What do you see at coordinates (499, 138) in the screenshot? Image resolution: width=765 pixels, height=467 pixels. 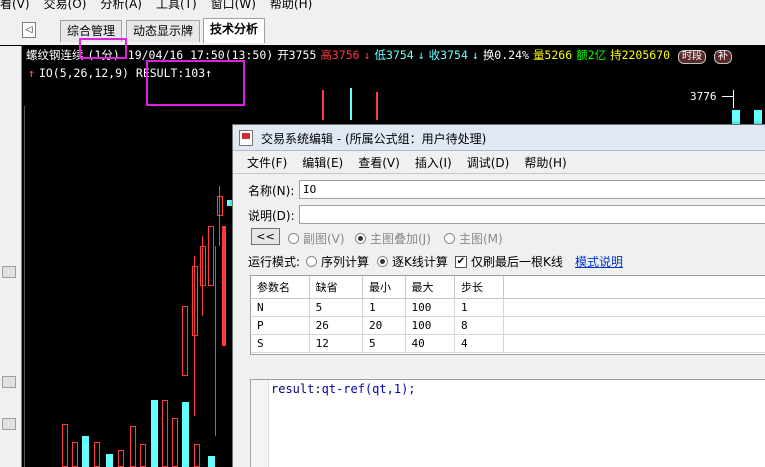 I see `dialog-titlebar: 交易系统编辑 - (所属公式组：用户待处理)` at bounding box center [499, 138].